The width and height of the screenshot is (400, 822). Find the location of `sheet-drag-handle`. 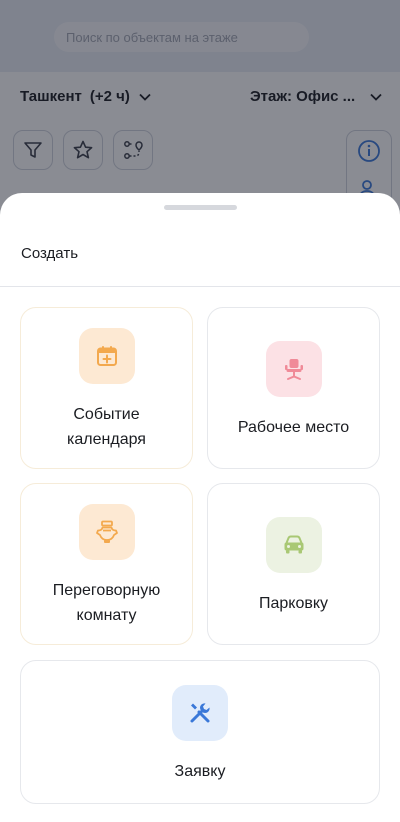

sheet-drag-handle is located at coordinates (200, 207).